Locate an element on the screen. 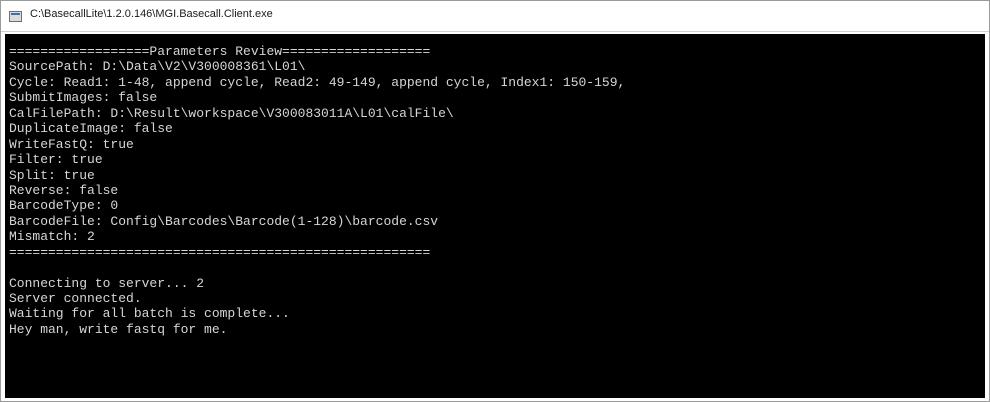 This screenshot has height=402, width=990. console-line: Reverse: false is located at coordinates (64, 190).